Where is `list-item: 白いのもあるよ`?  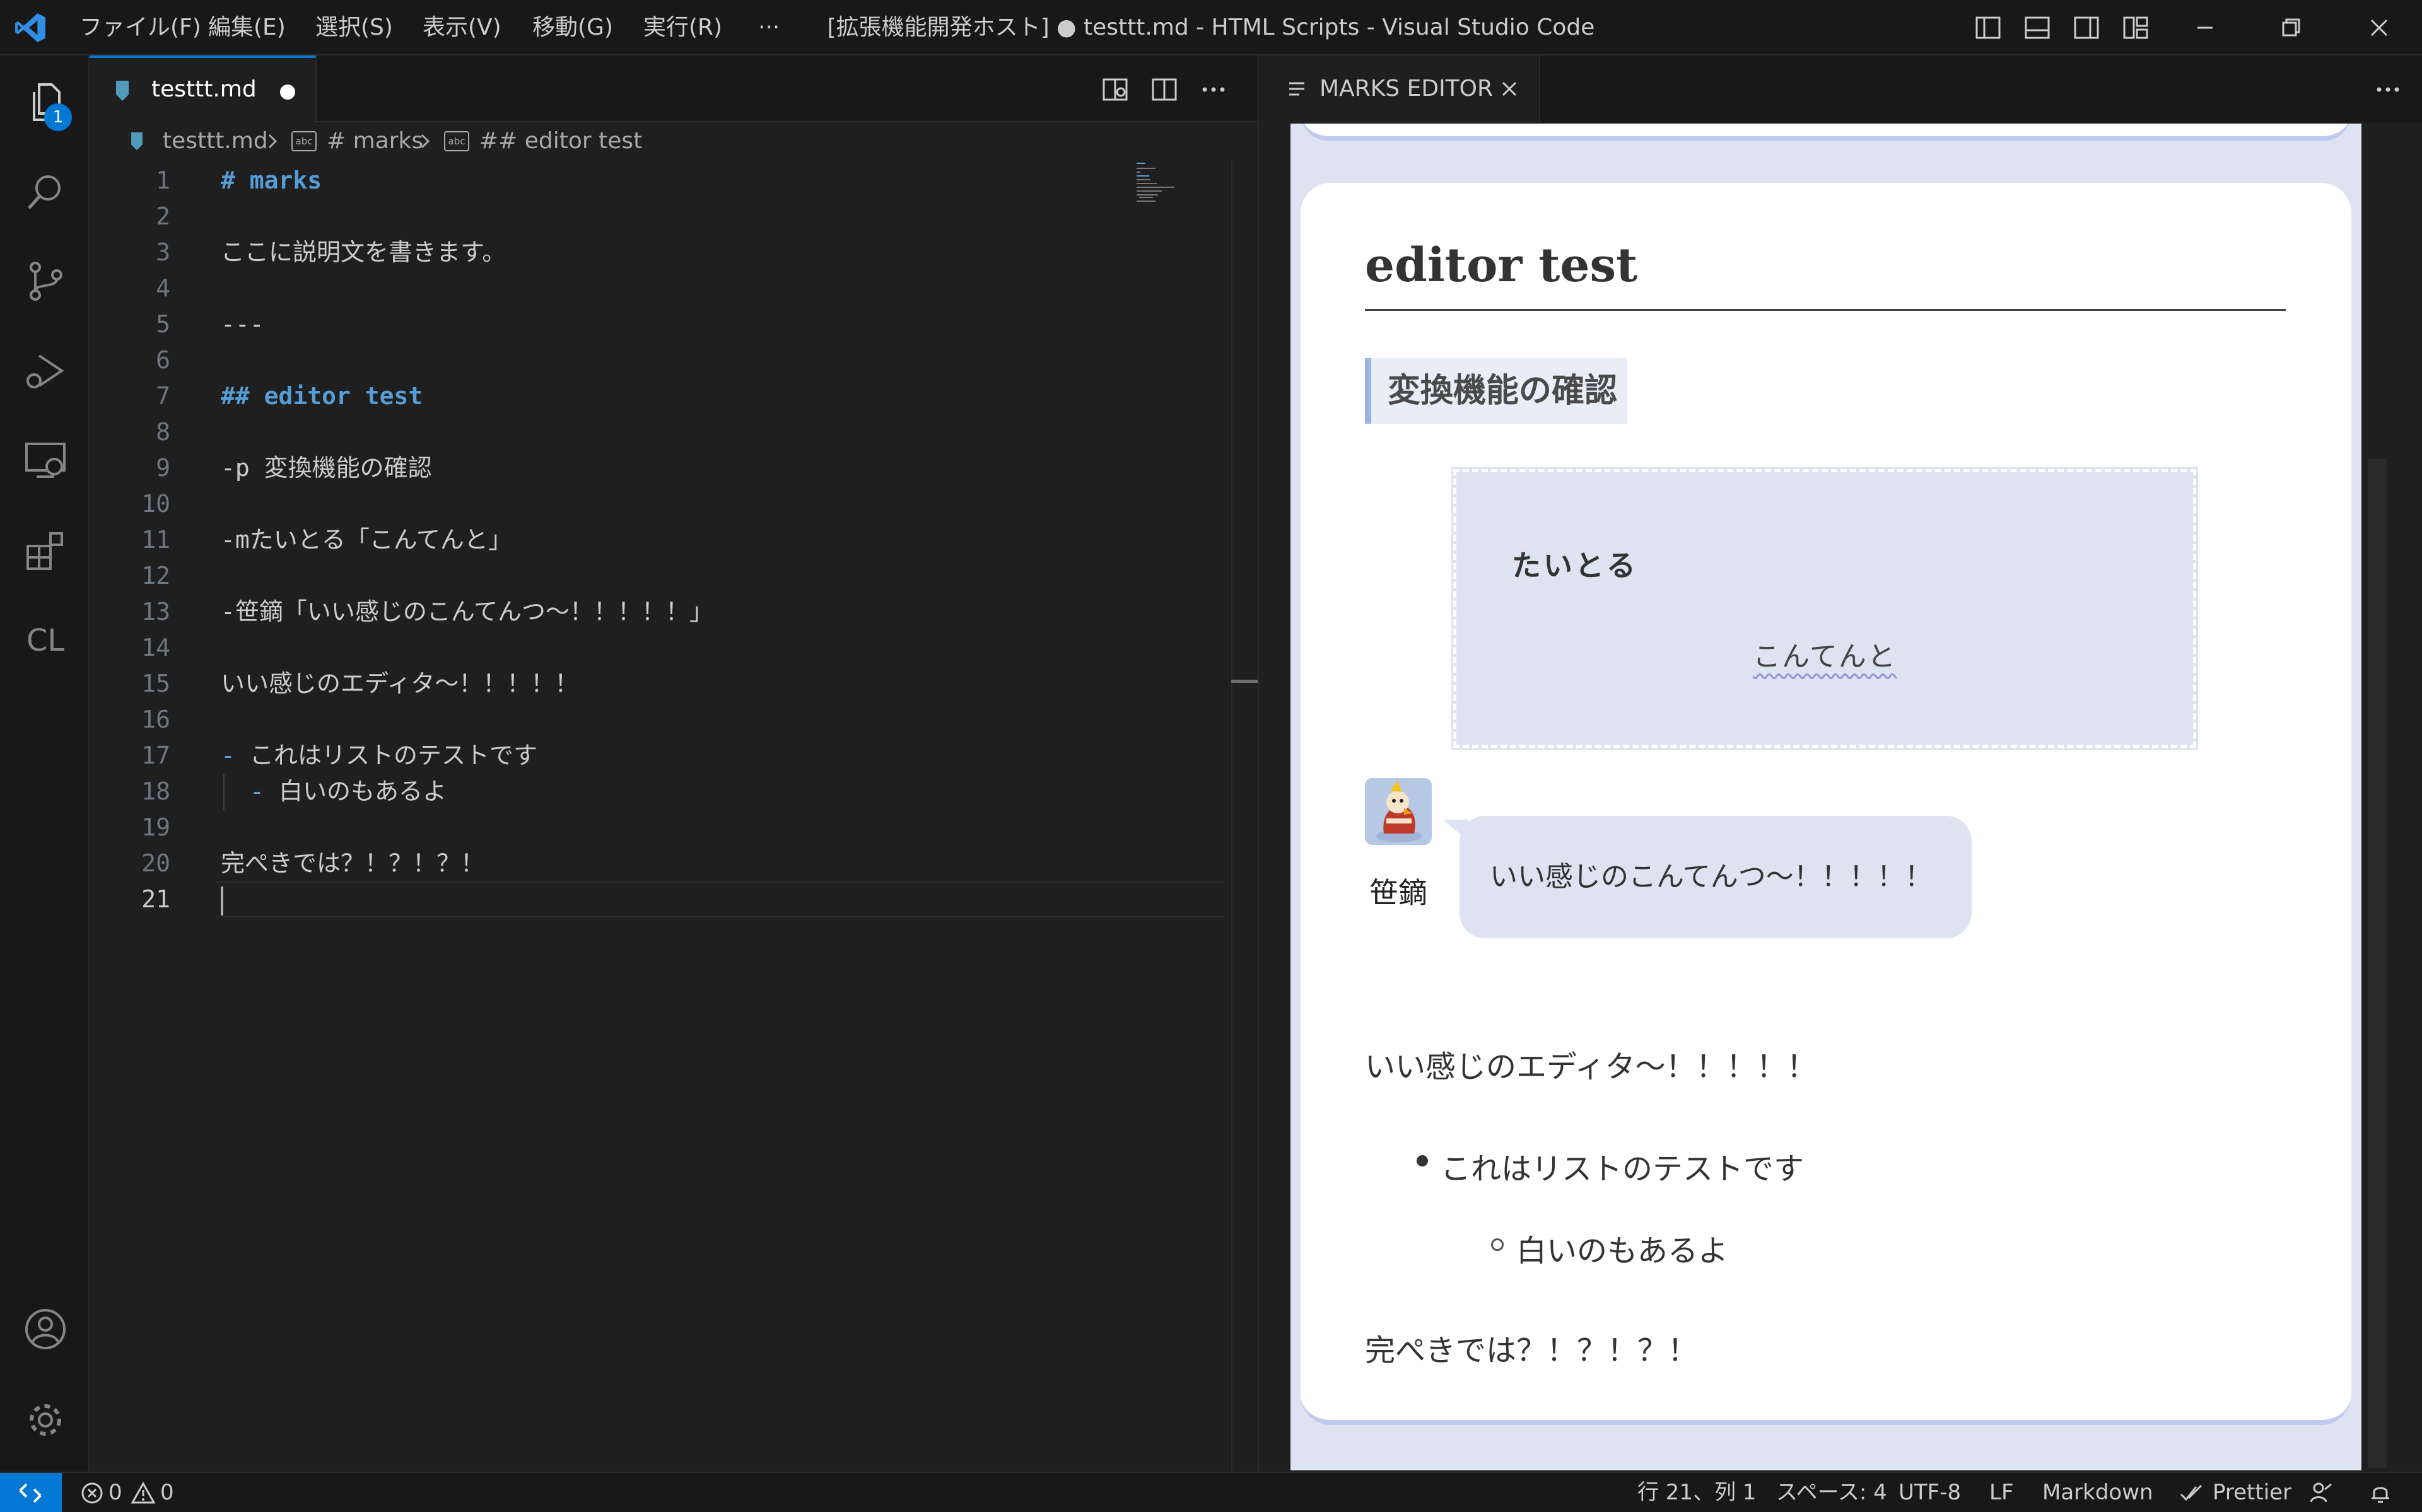
list-item: 白いのもあるよ is located at coordinates (1622, 1251).